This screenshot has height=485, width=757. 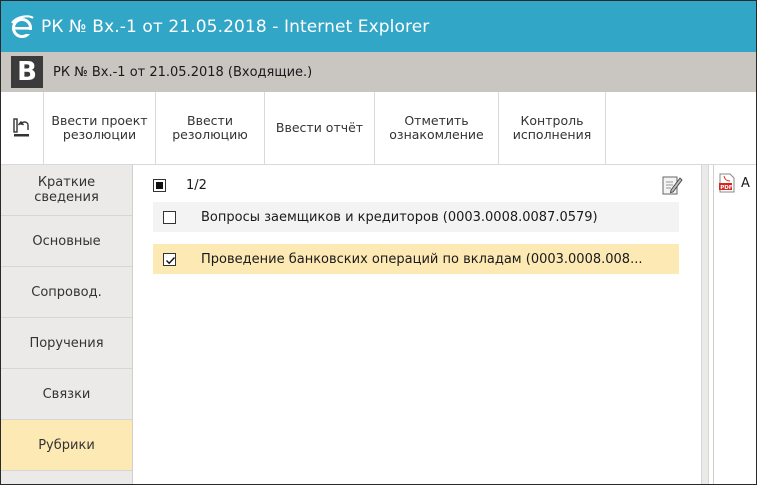 I want to click on enter-report-button: Ввести отчёт, so click(x=320, y=128).